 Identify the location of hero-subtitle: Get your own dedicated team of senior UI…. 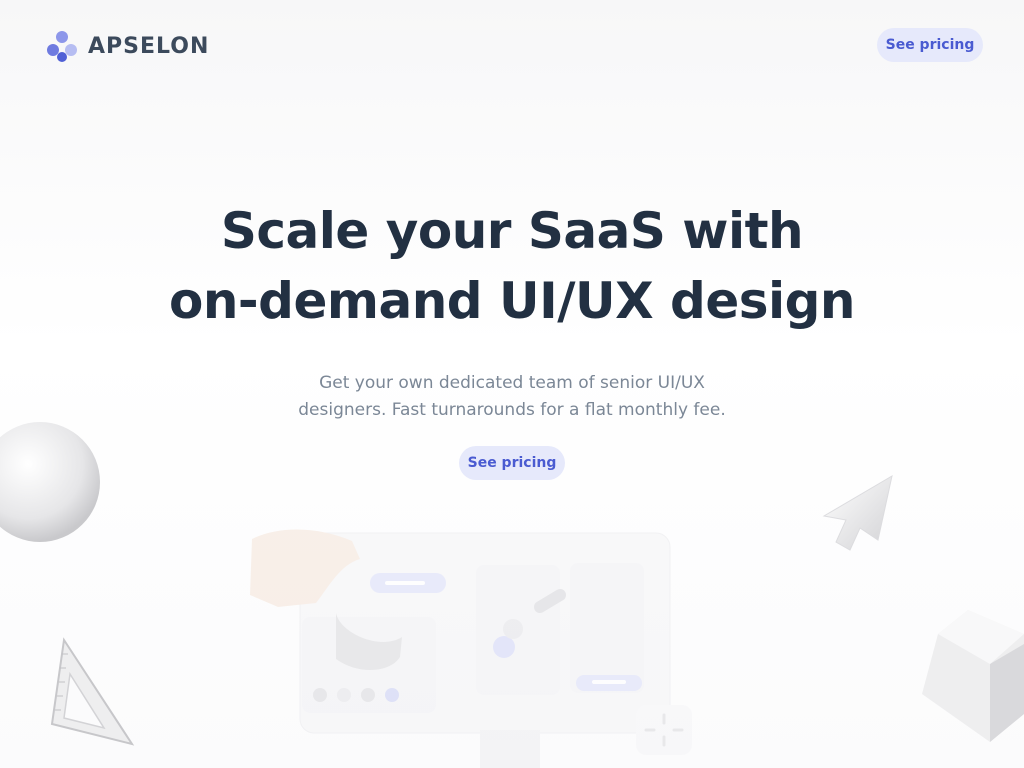
(512, 397).